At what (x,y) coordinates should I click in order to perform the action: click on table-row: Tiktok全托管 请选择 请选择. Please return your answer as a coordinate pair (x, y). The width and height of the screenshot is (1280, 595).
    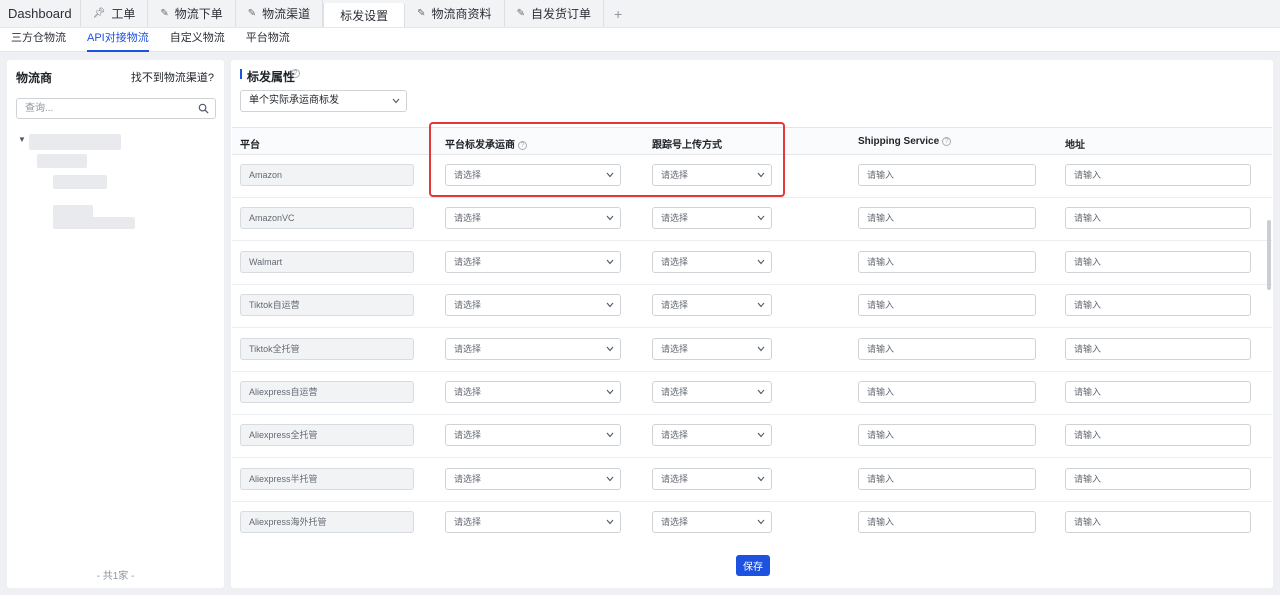
    Looking at the image, I should click on (752, 350).